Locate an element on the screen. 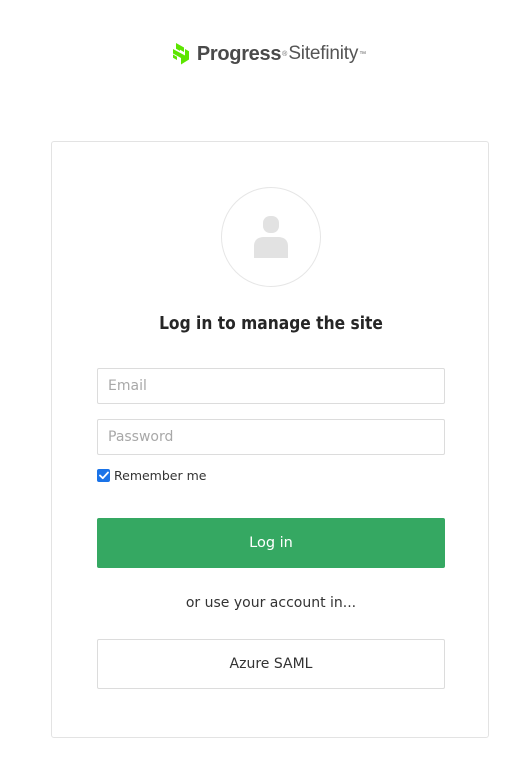 This screenshot has height=779, width=529. logo-brand-text: Progress is located at coordinates (239, 53).